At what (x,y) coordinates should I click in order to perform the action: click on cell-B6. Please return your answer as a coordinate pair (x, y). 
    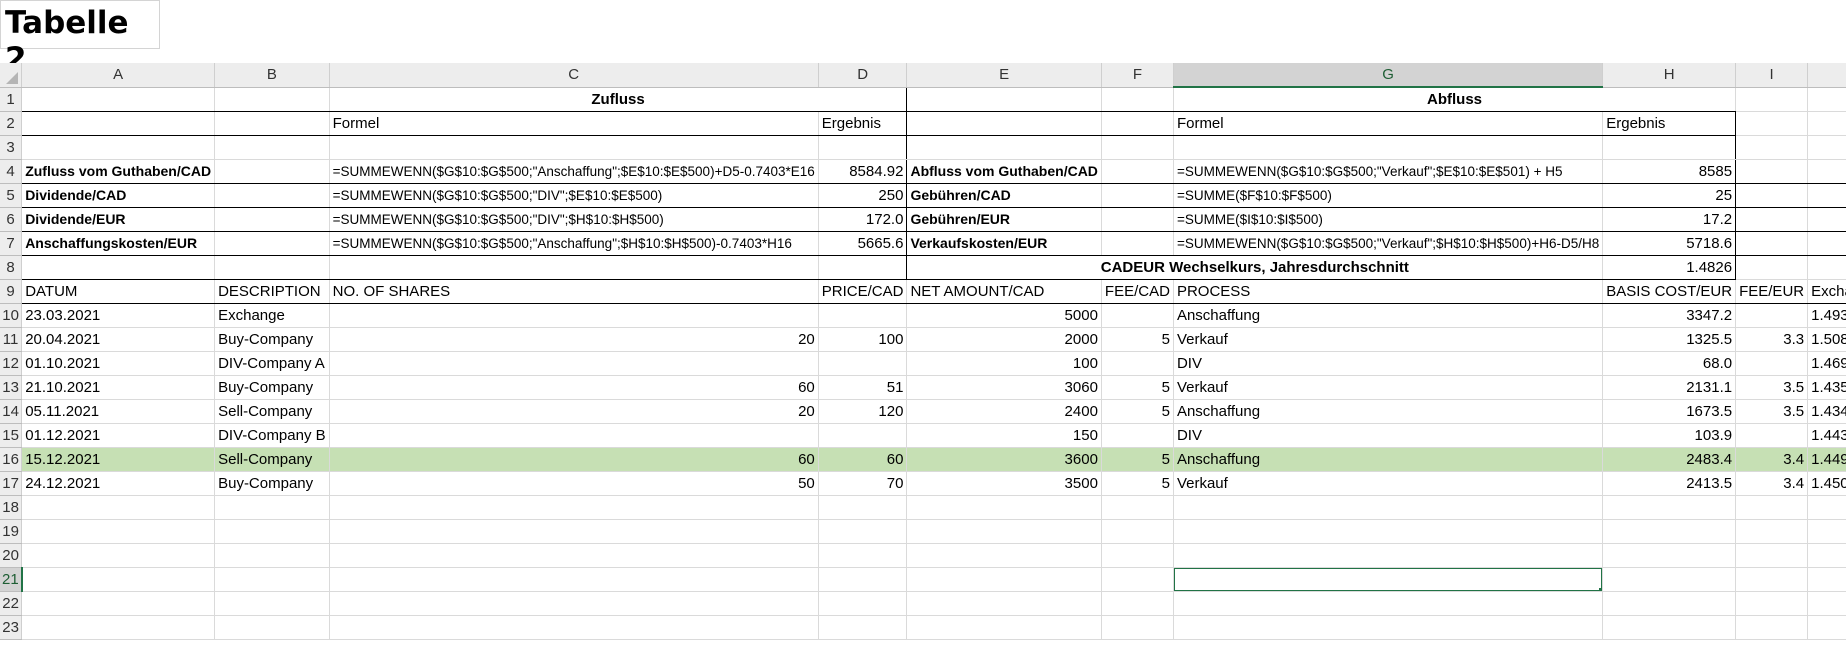
    Looking at the image, I should click on (272, 219).